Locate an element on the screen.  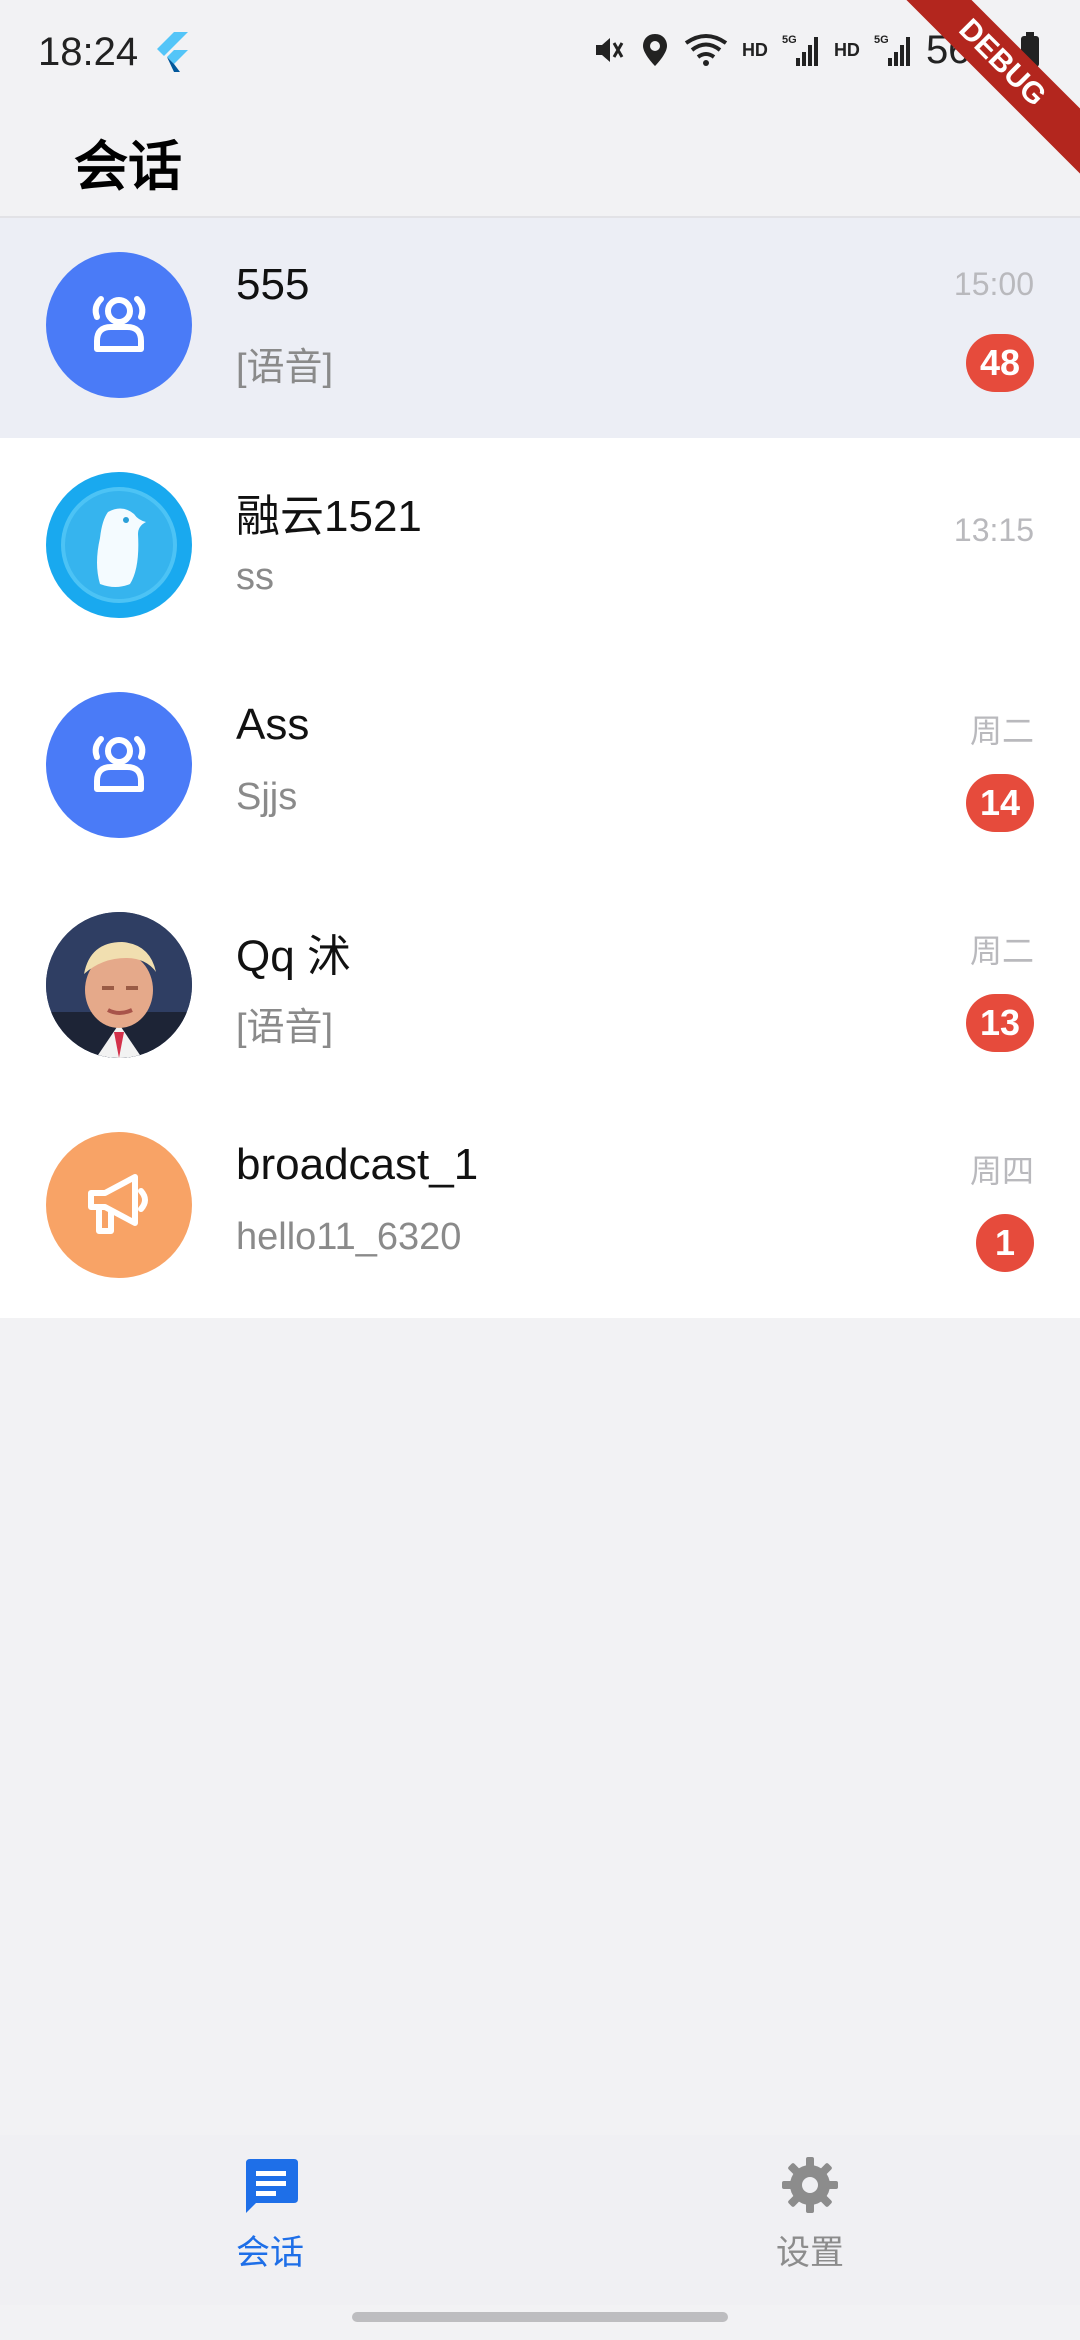
message-preview: hello11_6320 is located at coordinates (349, 1237).